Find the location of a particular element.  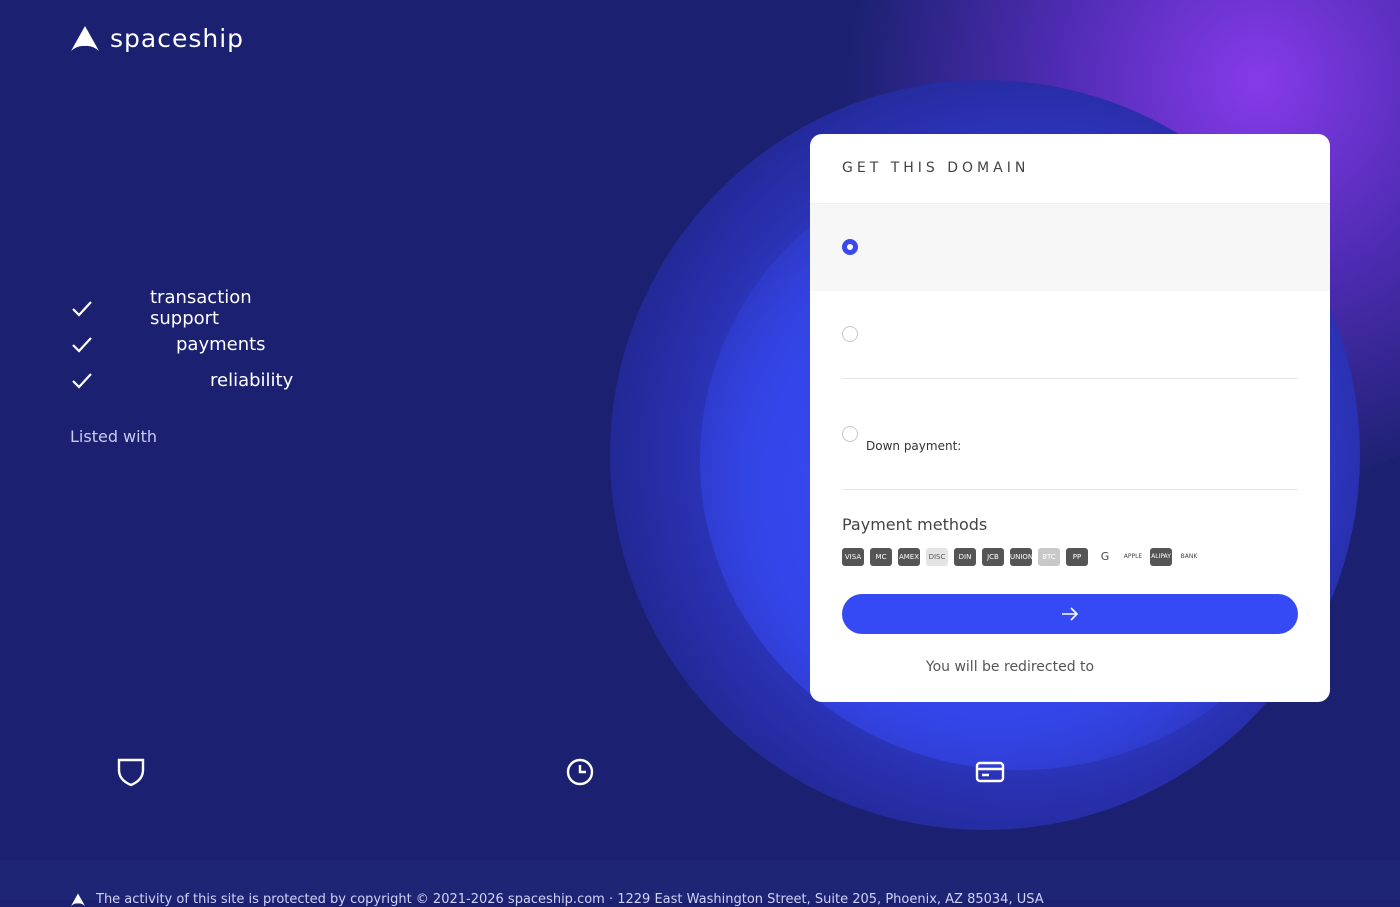

feature-list: transaction support payments reliability is located at coordinates (181, 342).